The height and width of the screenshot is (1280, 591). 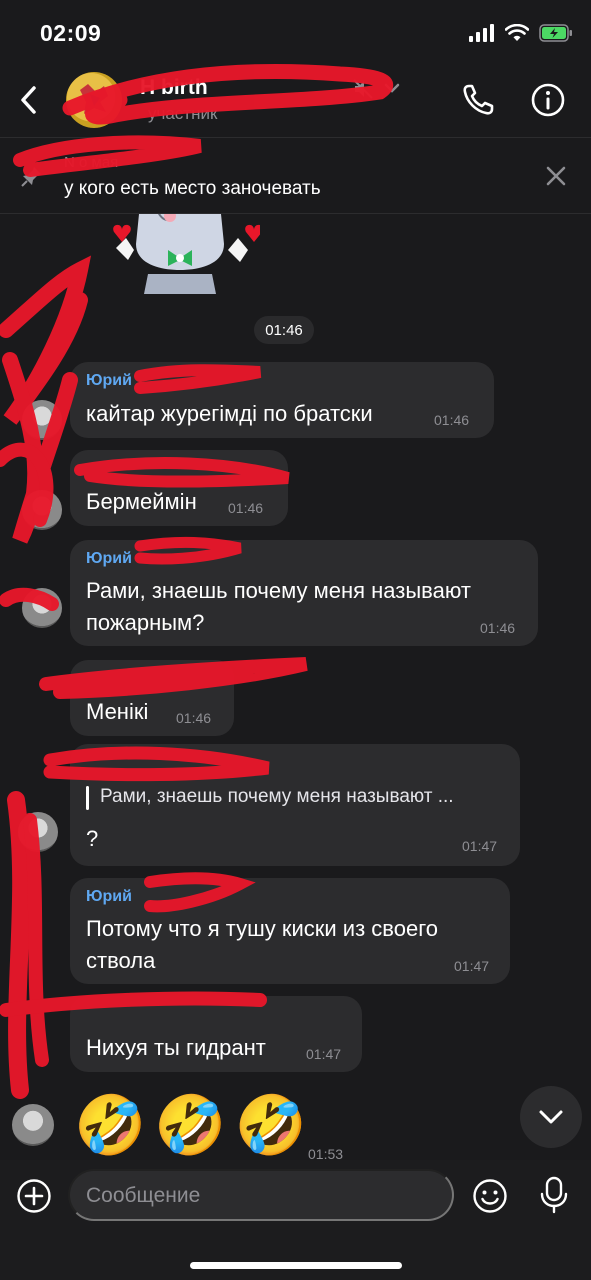 I want to click on back-button, so click(x=28, y=100).